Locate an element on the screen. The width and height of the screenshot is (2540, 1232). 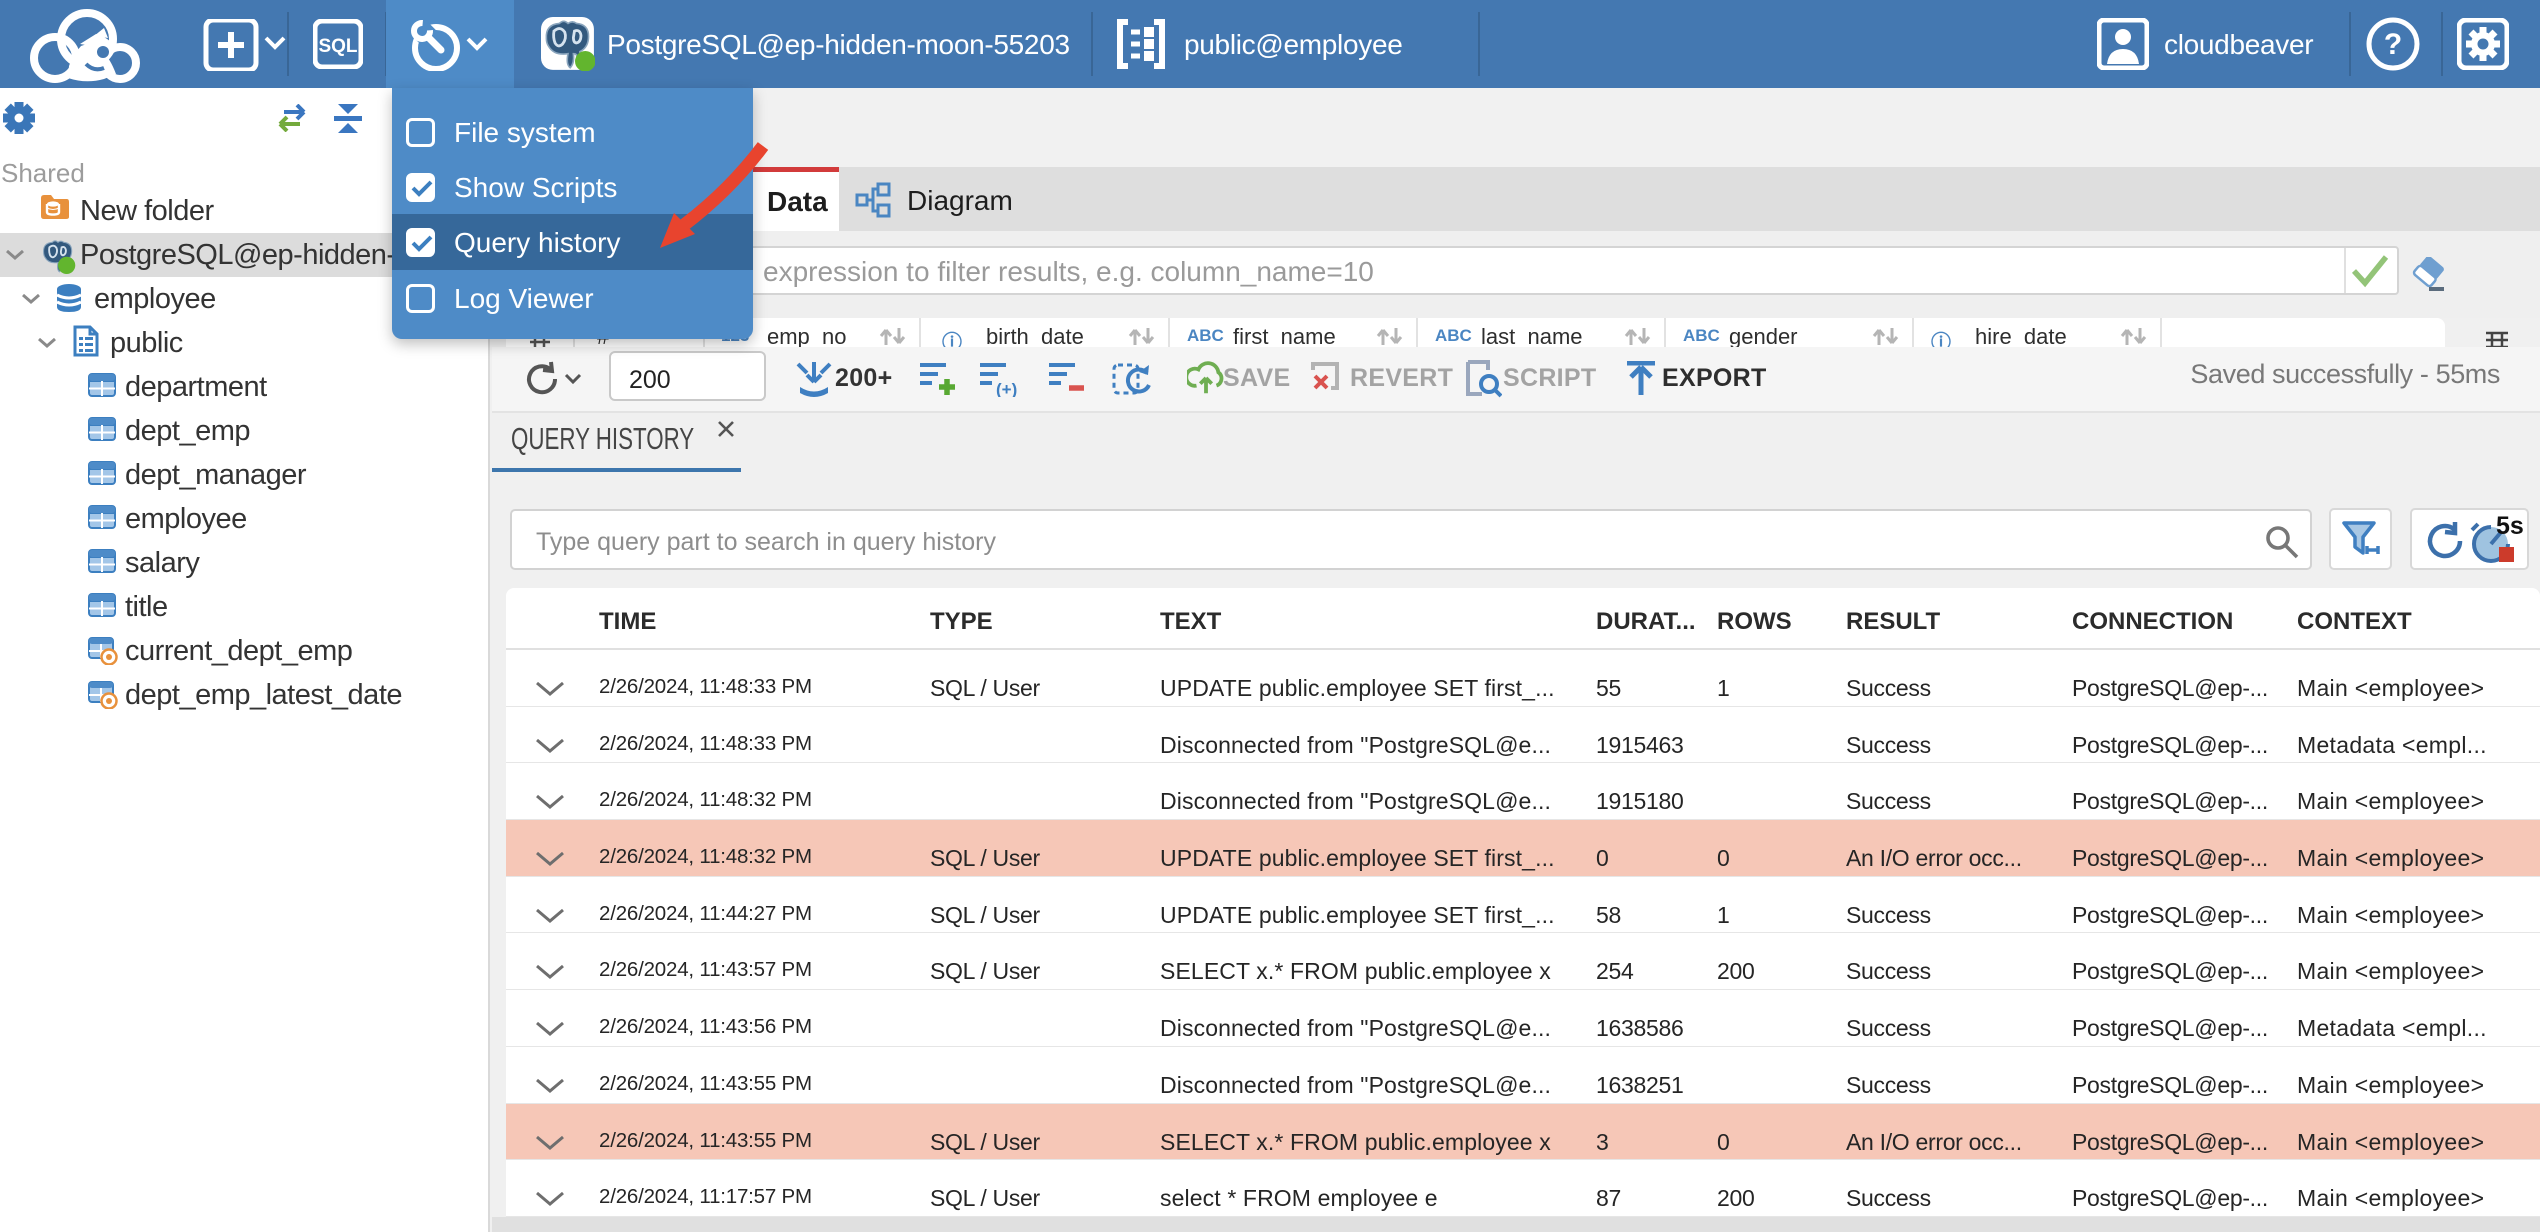
svg-text: SQL is located at coordinates (337, 46).